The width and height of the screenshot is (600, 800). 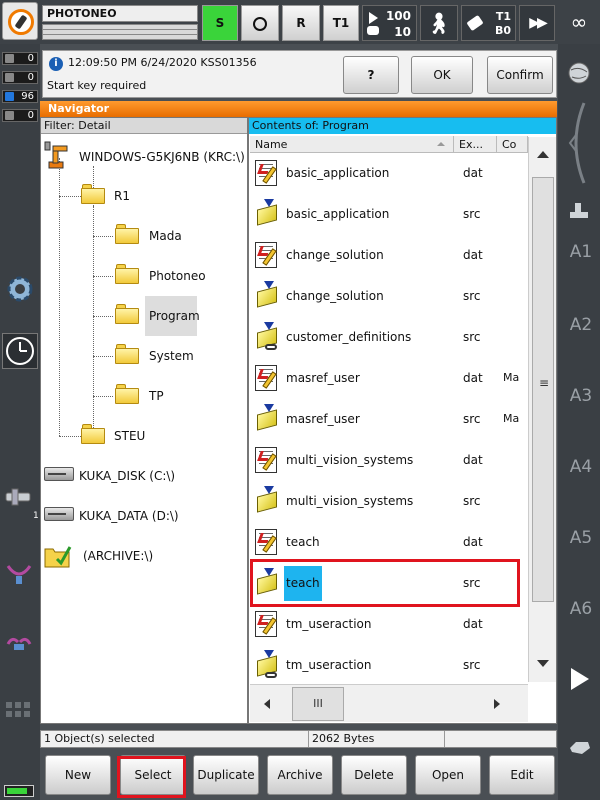 I want to click on counter-info: 96, so click(x=20, y=96).